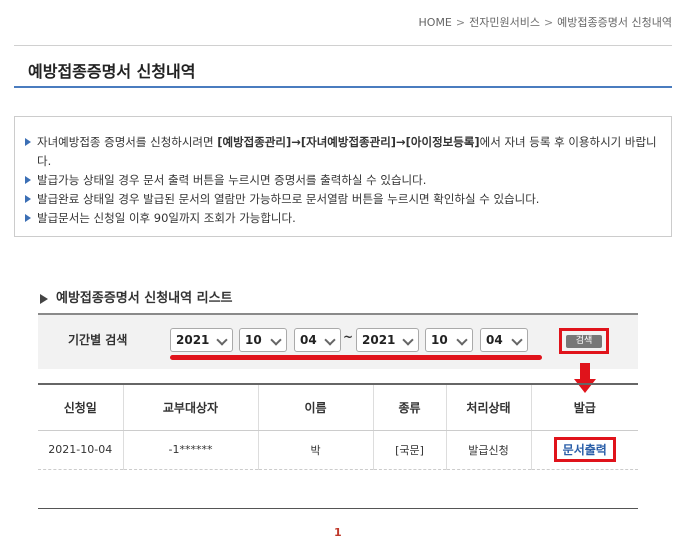 The image size is (688, 542). Describe the element at coordinates (315, 407) in the screenshot. I see `col-header-name: 이름` at that location.